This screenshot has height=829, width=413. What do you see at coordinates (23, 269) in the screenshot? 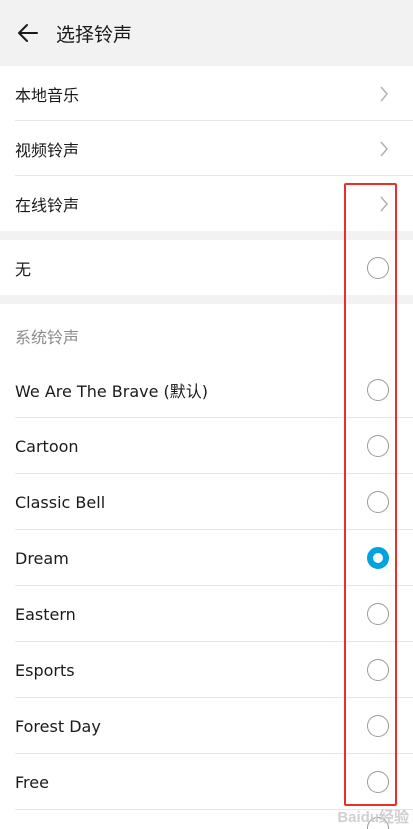
I see `ringtone-label: 无` at bounding box center [23, 269].